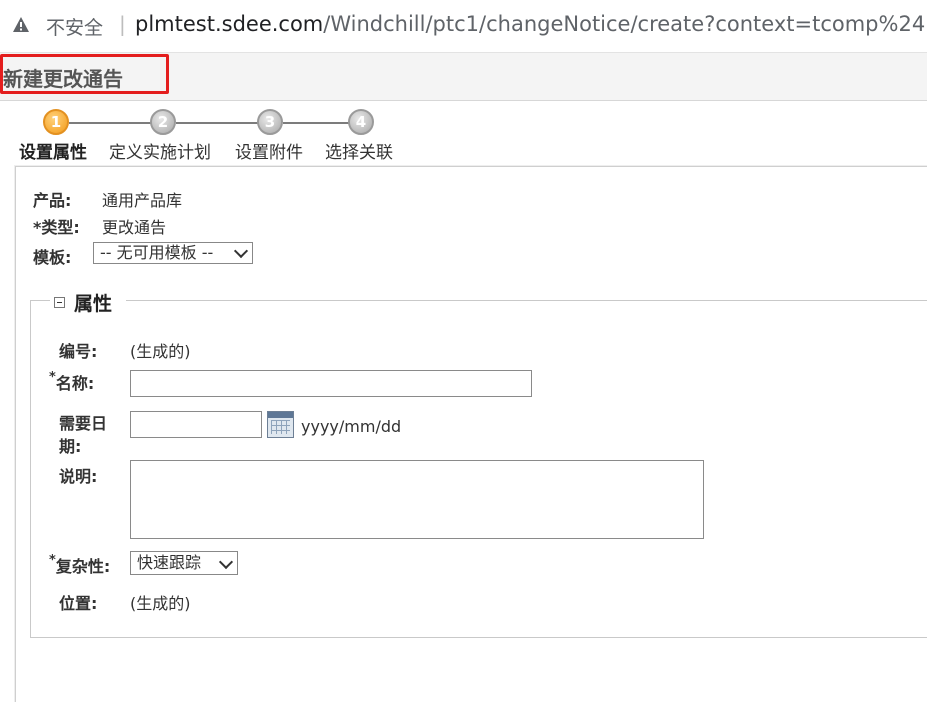 Image resolution: width=927 pixels, height=702 pixels. Describe the element at coordinates (59, 302) in the screenshot. I see `collapse-icon` at that location.